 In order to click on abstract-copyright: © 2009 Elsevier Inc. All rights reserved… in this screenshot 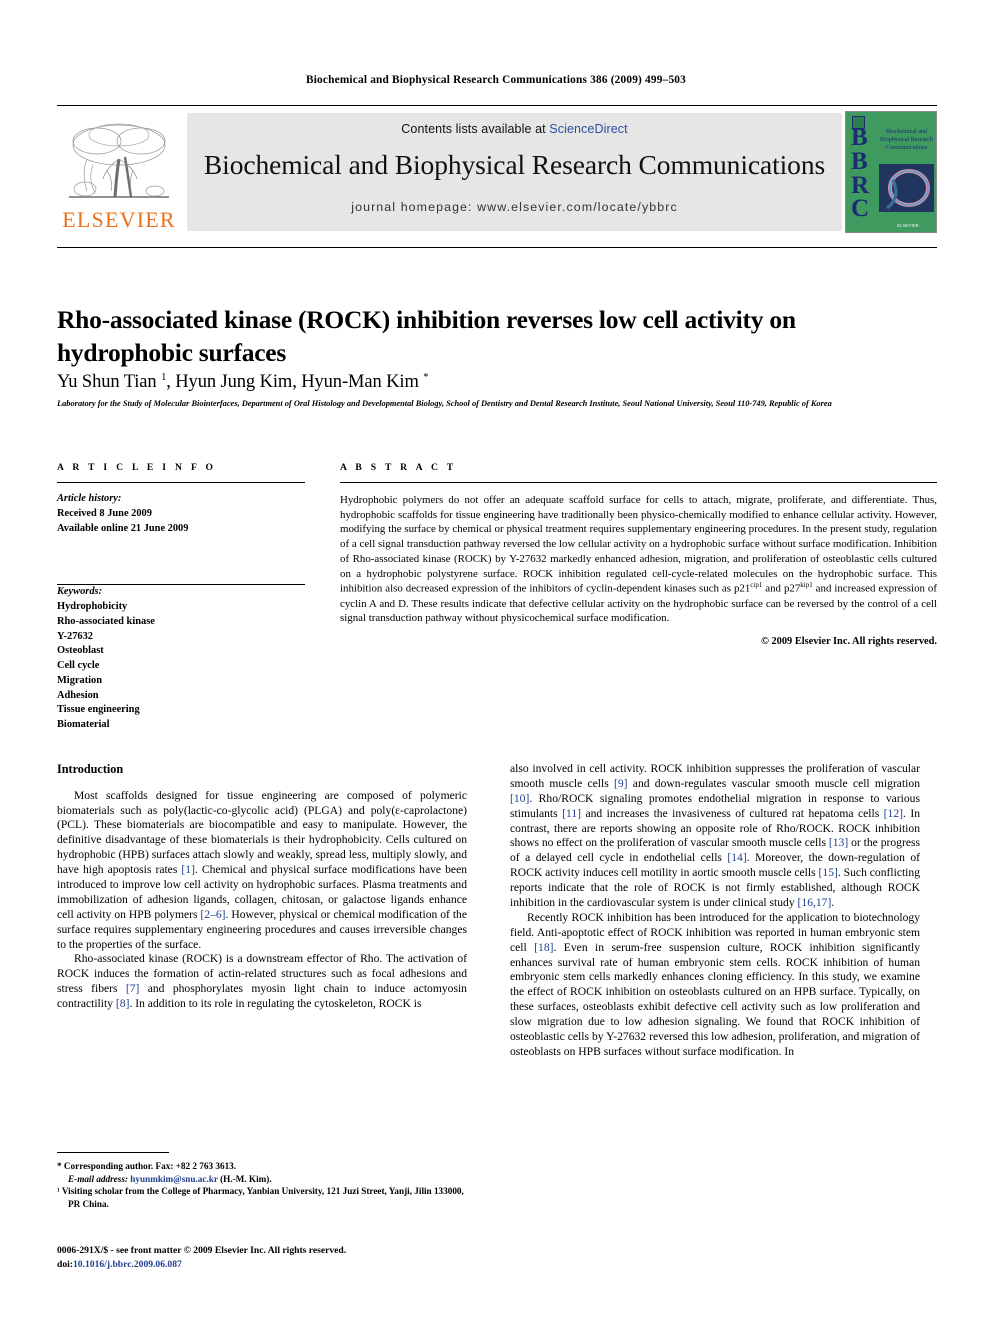, I will do `click(849, 642)`.